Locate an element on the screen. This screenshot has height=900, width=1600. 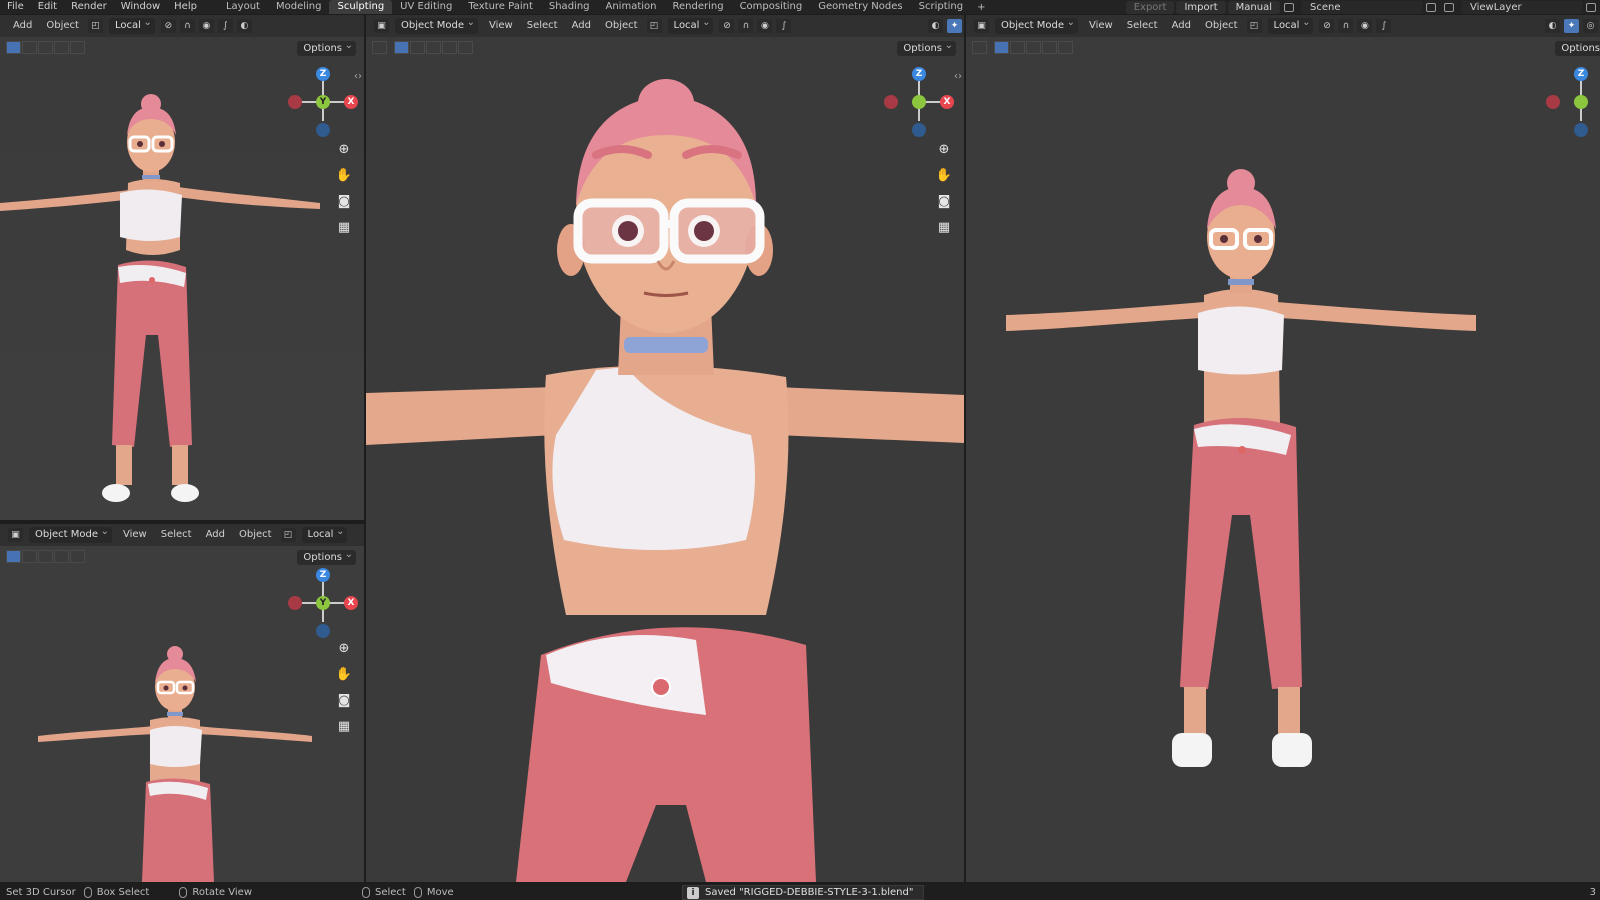
new-viewlayer-icon is located at coordinates (1591, 7).